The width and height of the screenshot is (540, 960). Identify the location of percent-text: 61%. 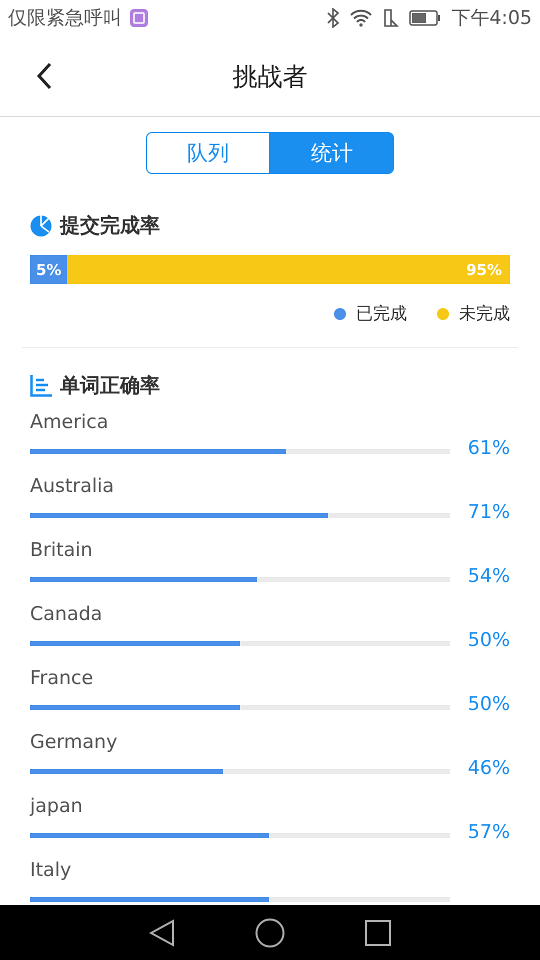
(488, 449).